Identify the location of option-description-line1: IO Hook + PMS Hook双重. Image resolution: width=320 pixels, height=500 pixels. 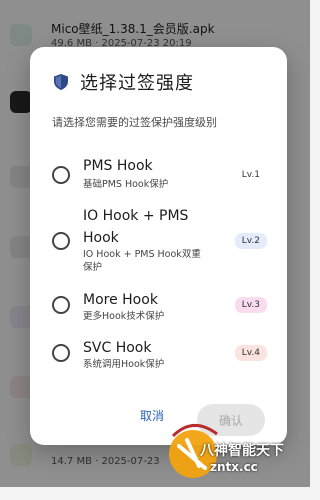
(142, 254).